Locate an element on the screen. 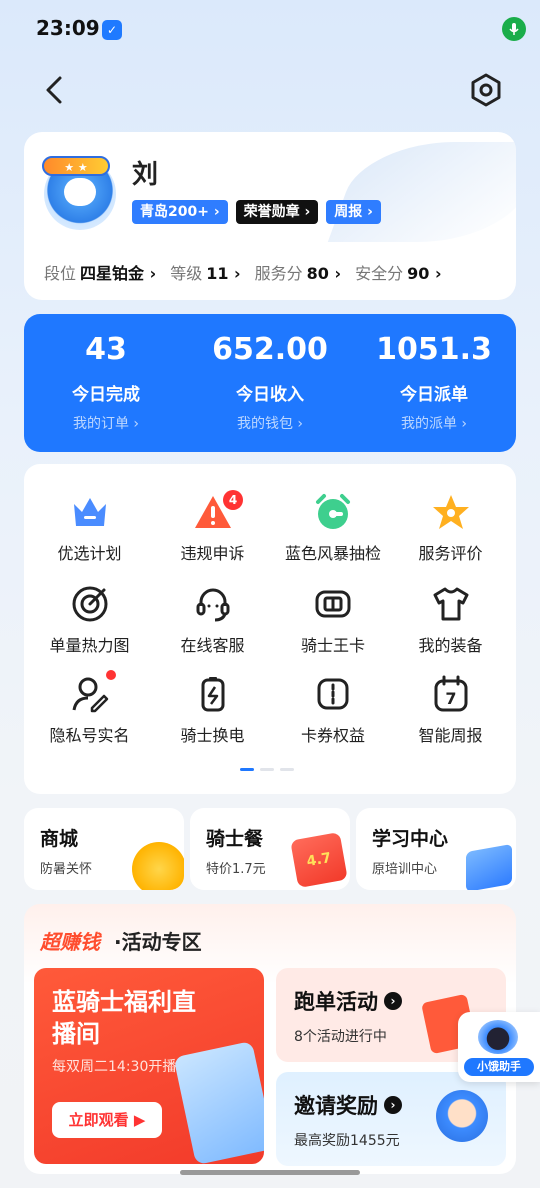 This screenshot has width=540, height=1188. live-title: 蓝骑士福利直播间 is located at coordinates (124, 1018).